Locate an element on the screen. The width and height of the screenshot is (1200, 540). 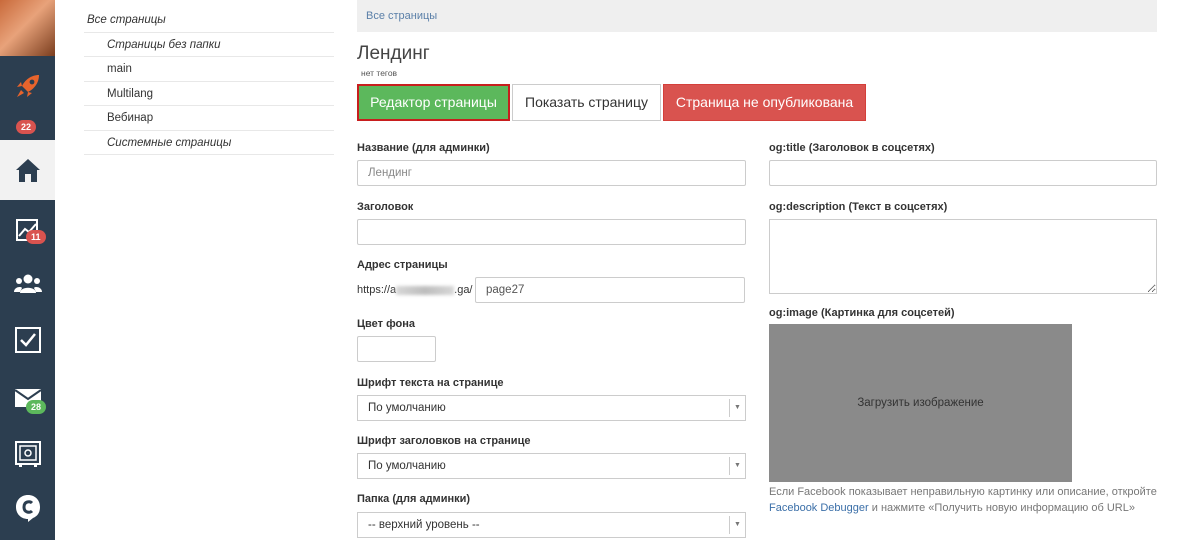
heading-font-value: По умолчанию is located at coordinates (407, 466).